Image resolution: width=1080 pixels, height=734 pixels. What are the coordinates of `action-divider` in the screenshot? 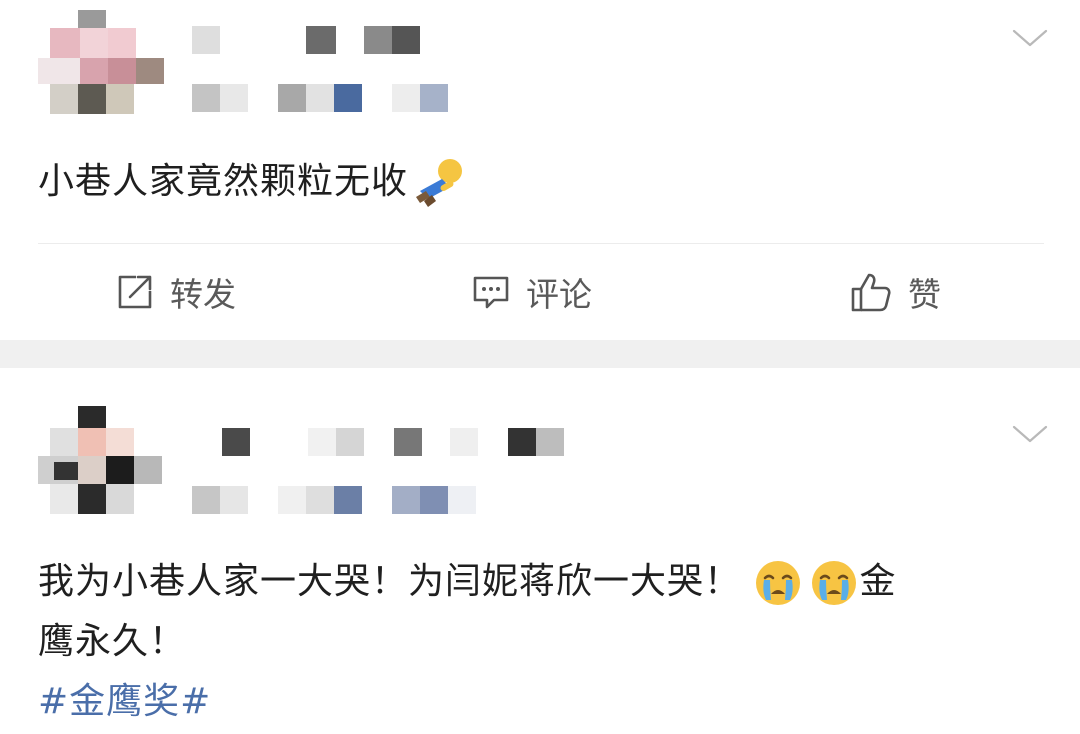 It's located at (541, 243).